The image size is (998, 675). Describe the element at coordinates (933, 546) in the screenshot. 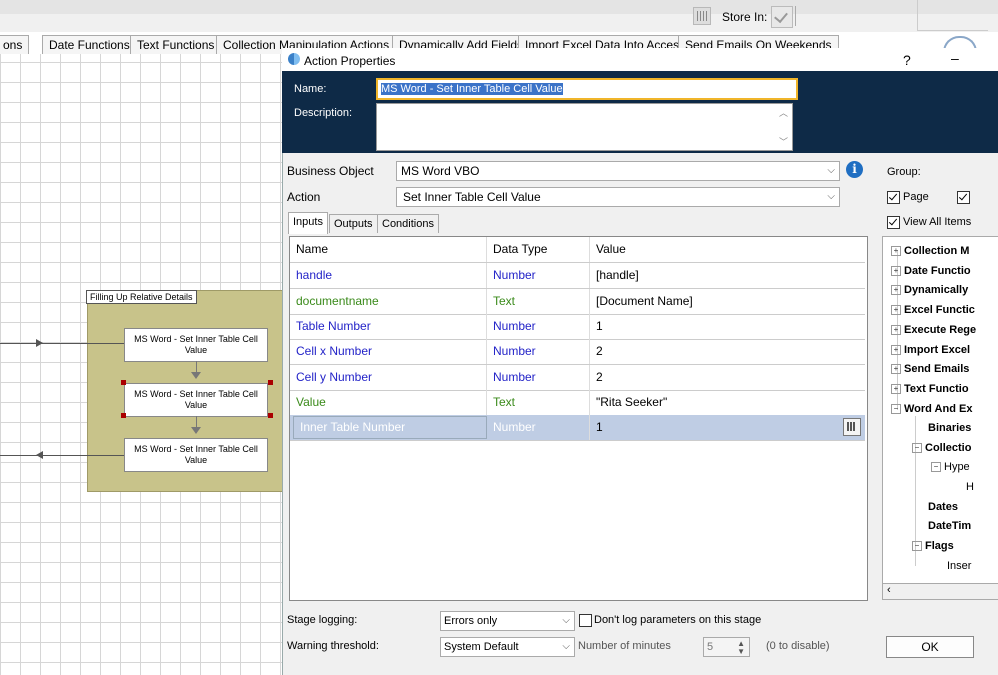

I see `tree-node: − Flags` at that location.